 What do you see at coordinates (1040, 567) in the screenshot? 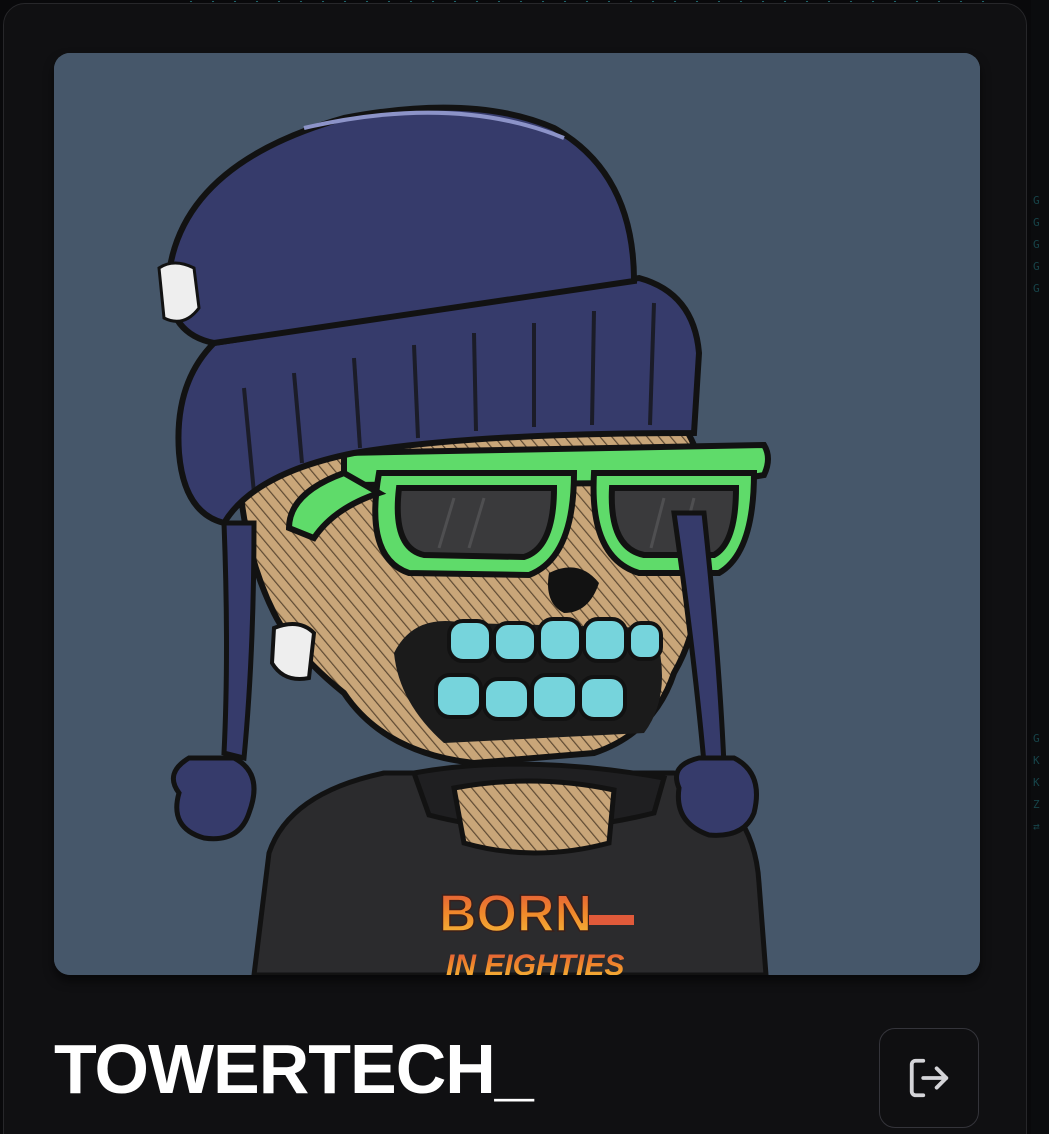
I see `background-code-strip: G G G G G G K K Z ⇄` at bounding box center [1040, 567].